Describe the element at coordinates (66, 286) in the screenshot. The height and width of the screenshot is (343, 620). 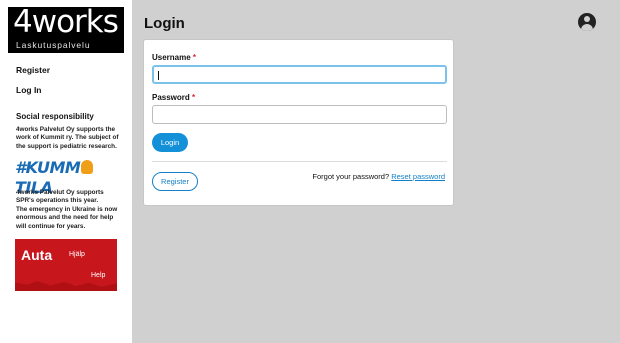
I see `auta-torn-edge` at that location.